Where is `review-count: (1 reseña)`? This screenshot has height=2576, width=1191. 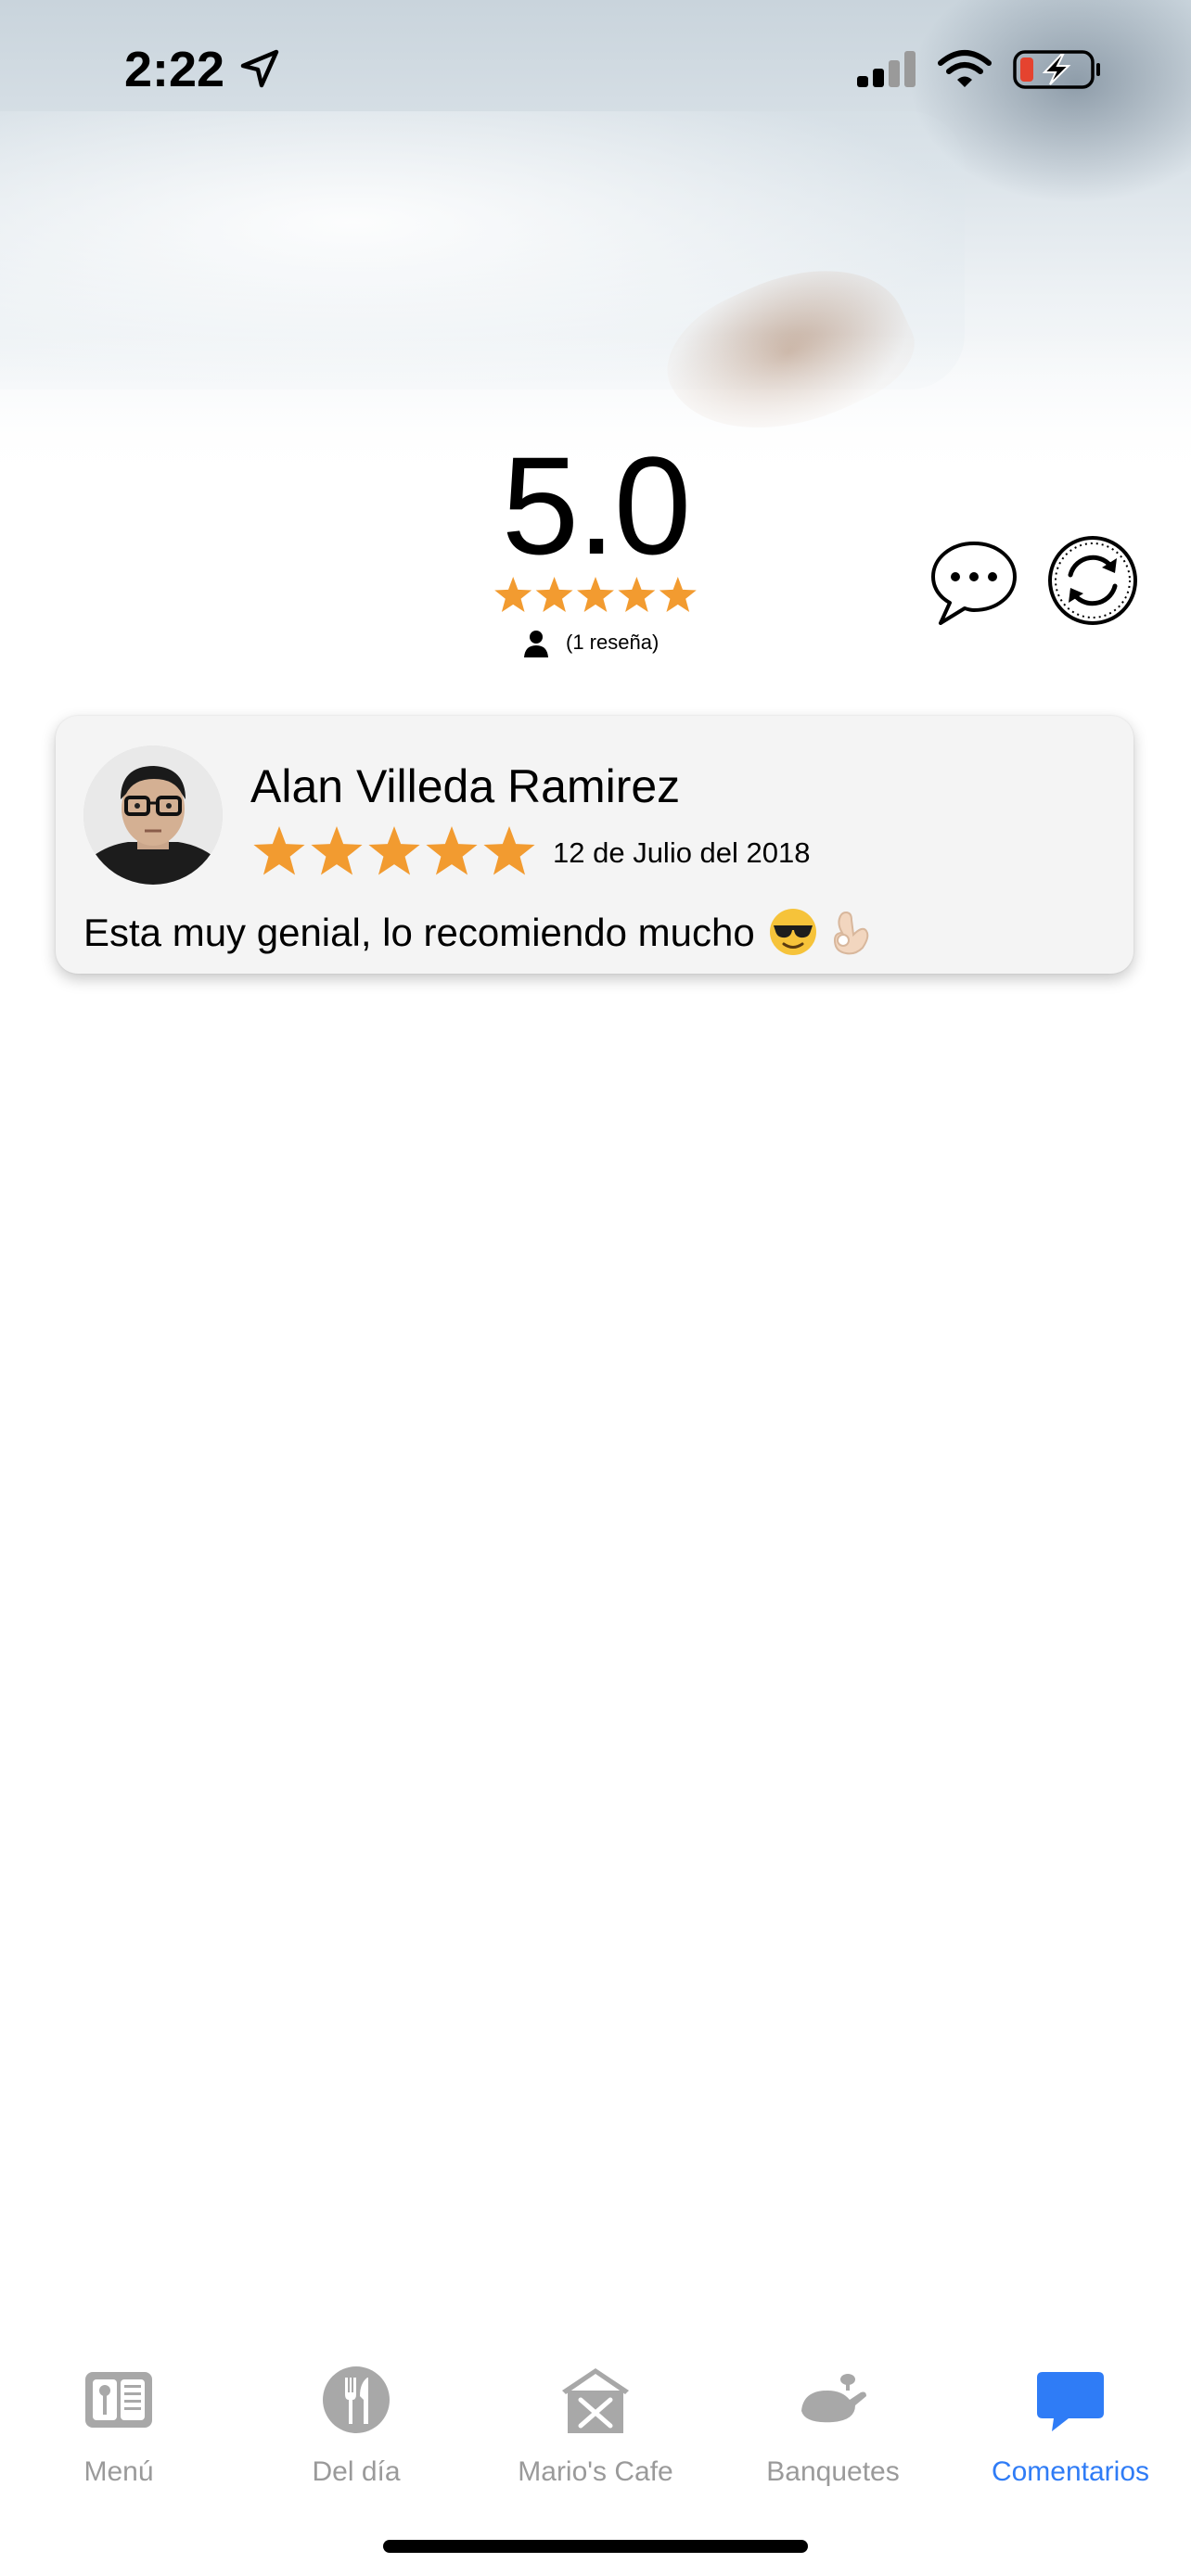 review-count: (1 reseña) is located at coordinates (613, 642).